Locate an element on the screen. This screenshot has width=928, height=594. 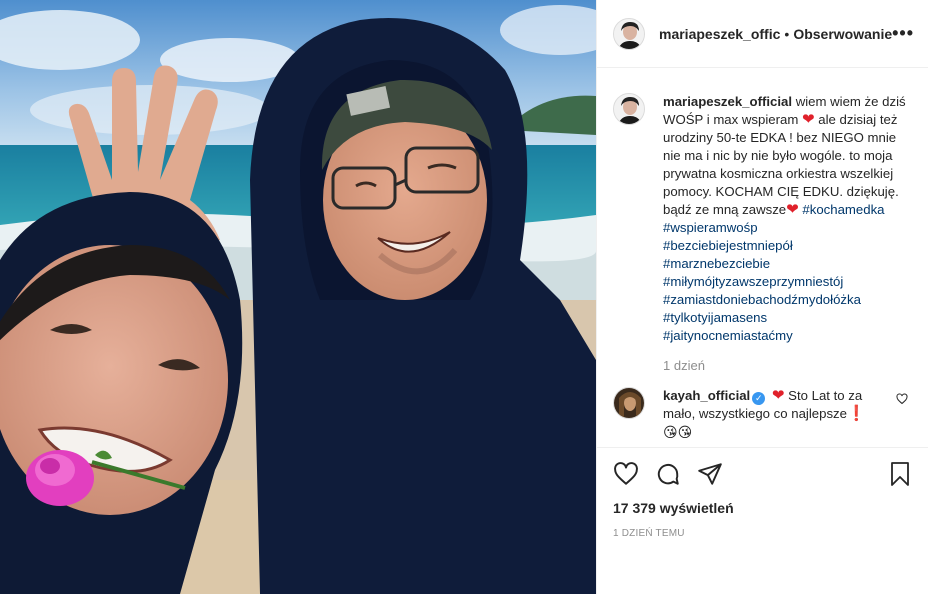
caption-avatar-image is located at coordinates (629, 109).